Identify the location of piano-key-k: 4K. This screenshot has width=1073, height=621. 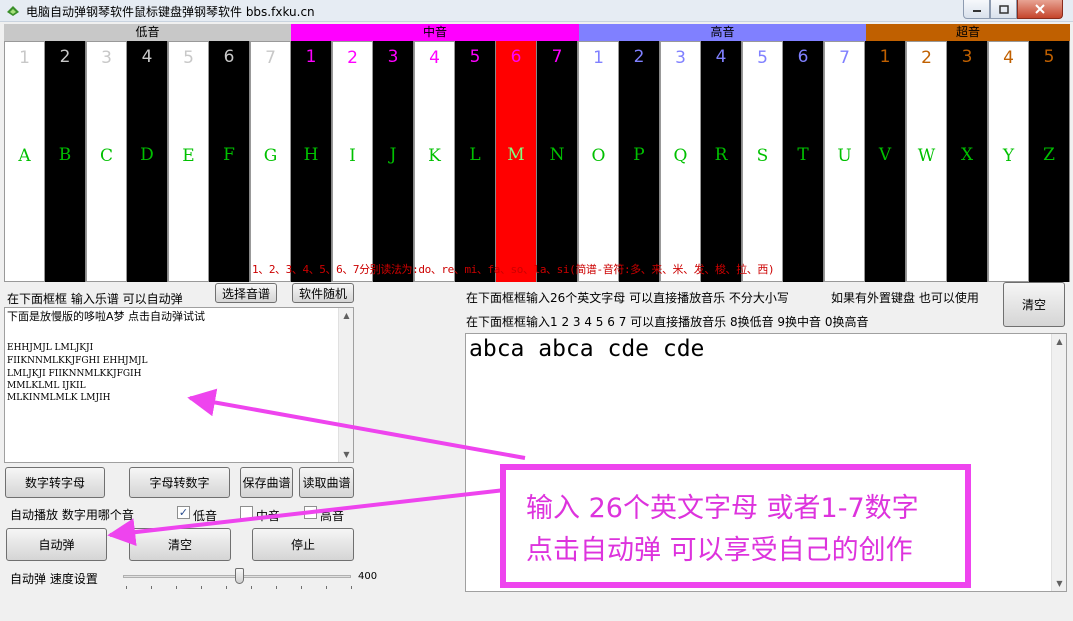
(434, 161).